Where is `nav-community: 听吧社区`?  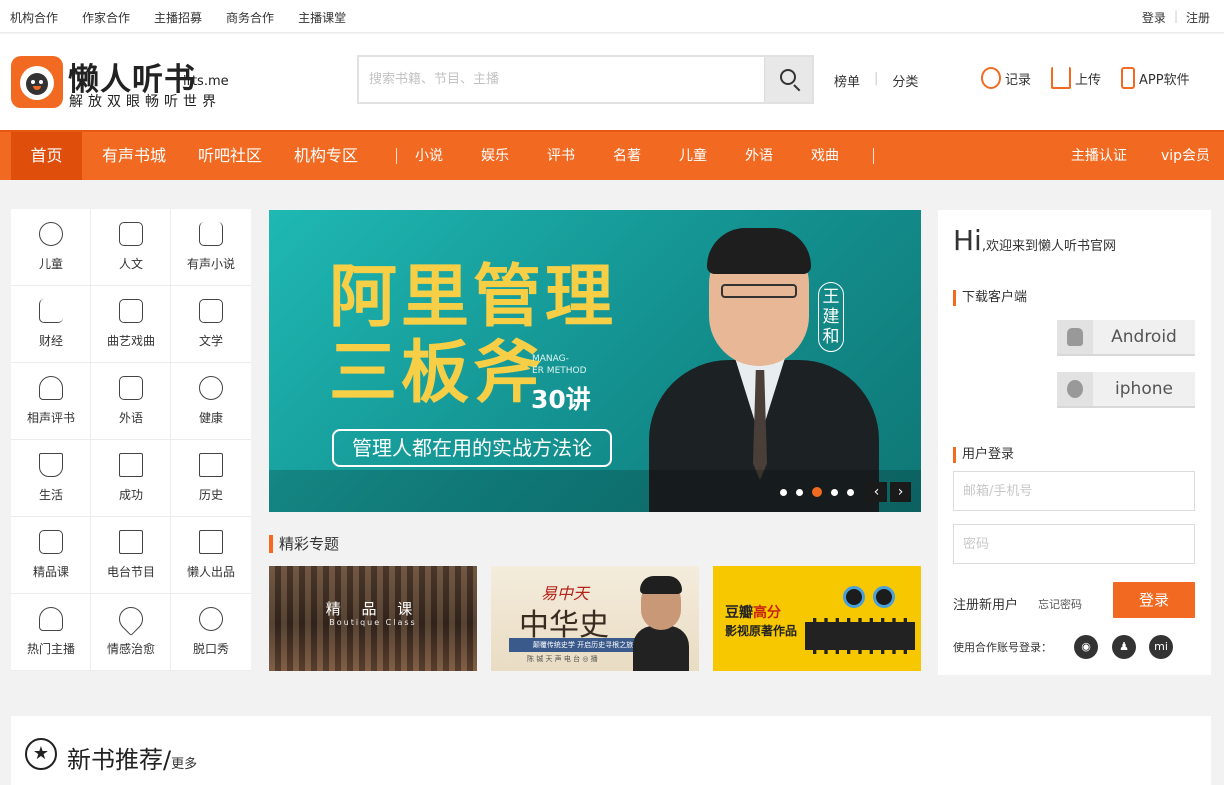
nav-community: 听吧社区 is located at coordinates (230, 156).